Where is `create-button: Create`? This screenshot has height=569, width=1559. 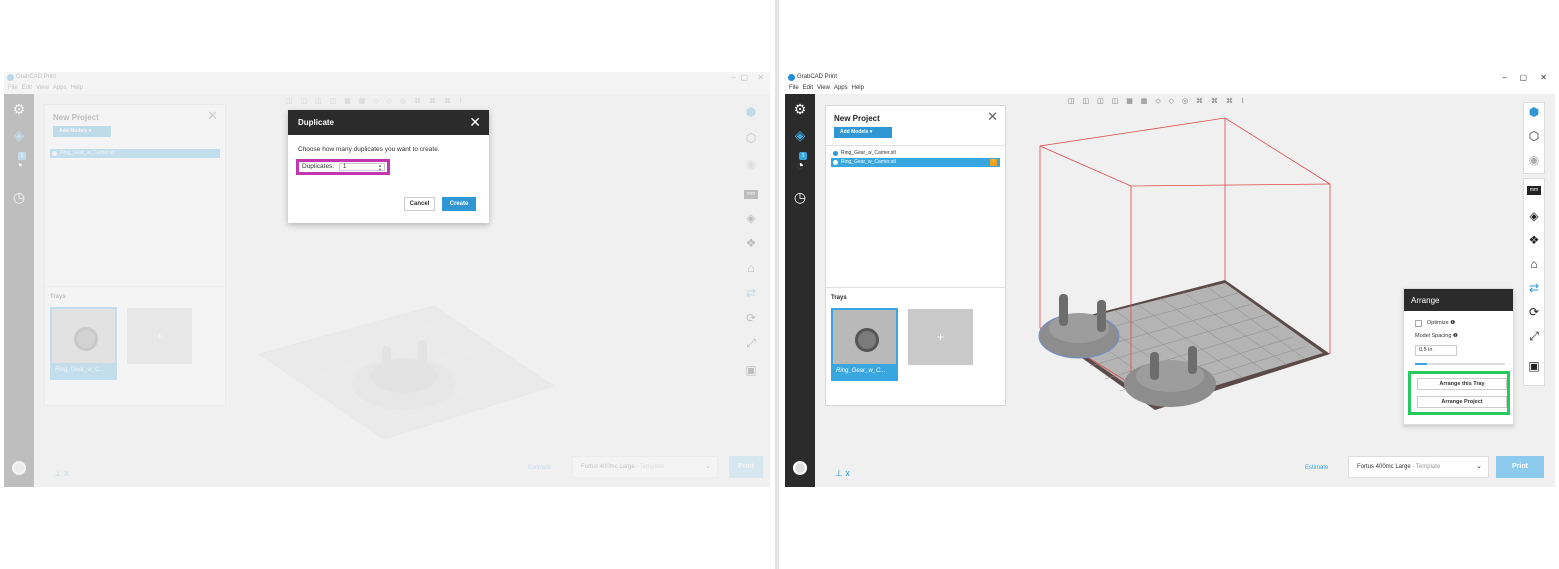 create-button: Create is located at coordinates (459, 204).